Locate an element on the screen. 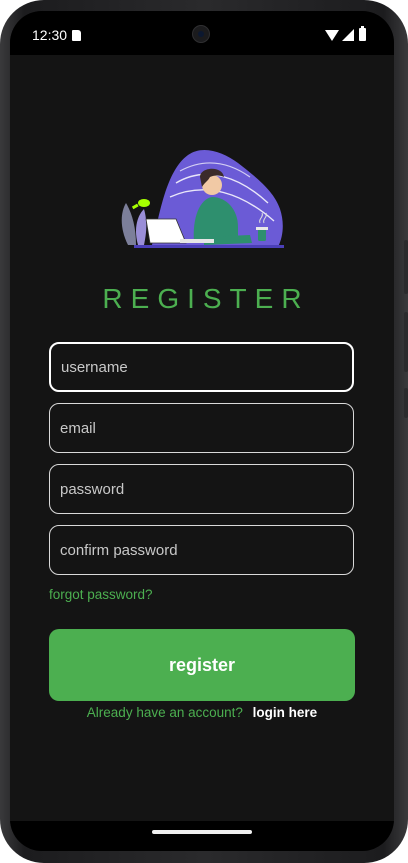 The width and height of the screenshot is (408, 863). page-title: REGISTER is located at coordinates (206, 298).